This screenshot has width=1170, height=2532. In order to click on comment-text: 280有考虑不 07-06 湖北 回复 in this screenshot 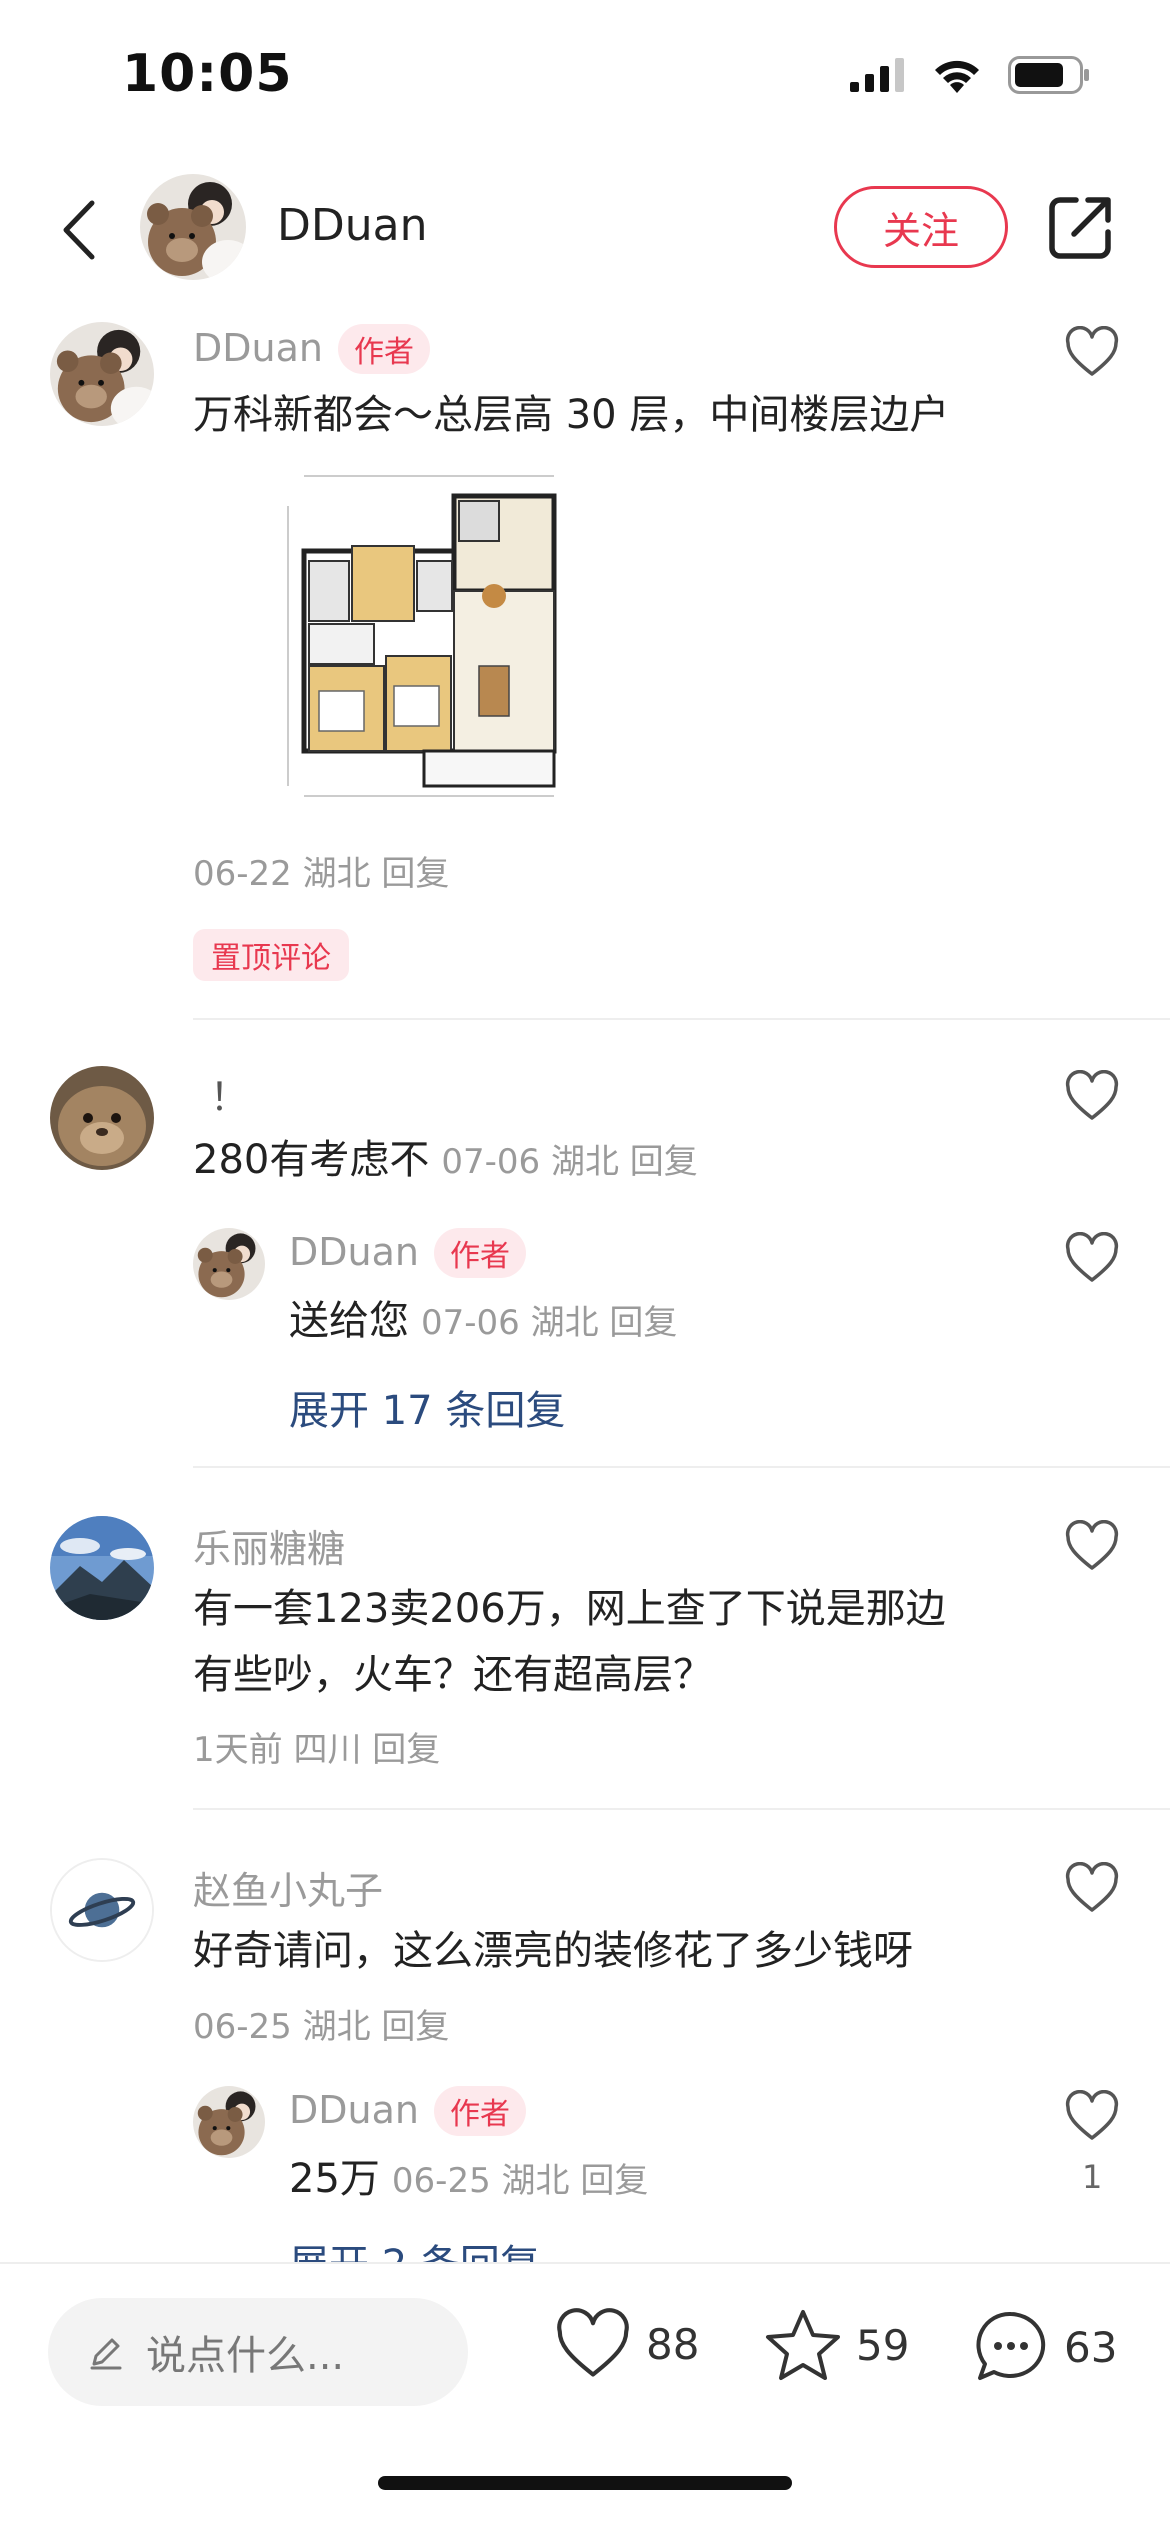, I will do `click(445, 1161)`.